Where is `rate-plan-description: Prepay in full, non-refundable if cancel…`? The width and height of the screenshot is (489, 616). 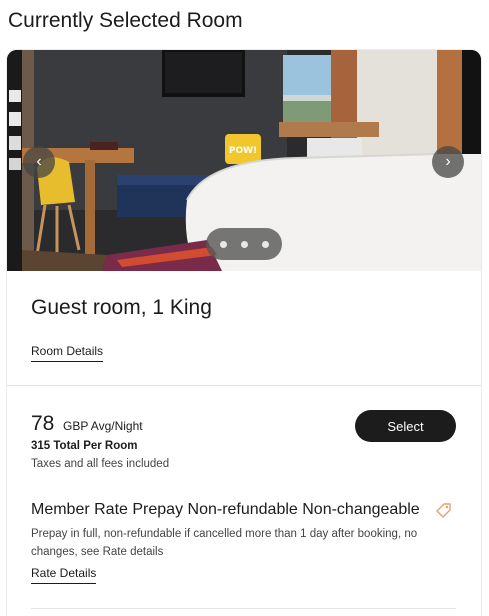 rate-plan-description: Prepay in full, non-refundable if cancel… is located at coordinates (224, 543).